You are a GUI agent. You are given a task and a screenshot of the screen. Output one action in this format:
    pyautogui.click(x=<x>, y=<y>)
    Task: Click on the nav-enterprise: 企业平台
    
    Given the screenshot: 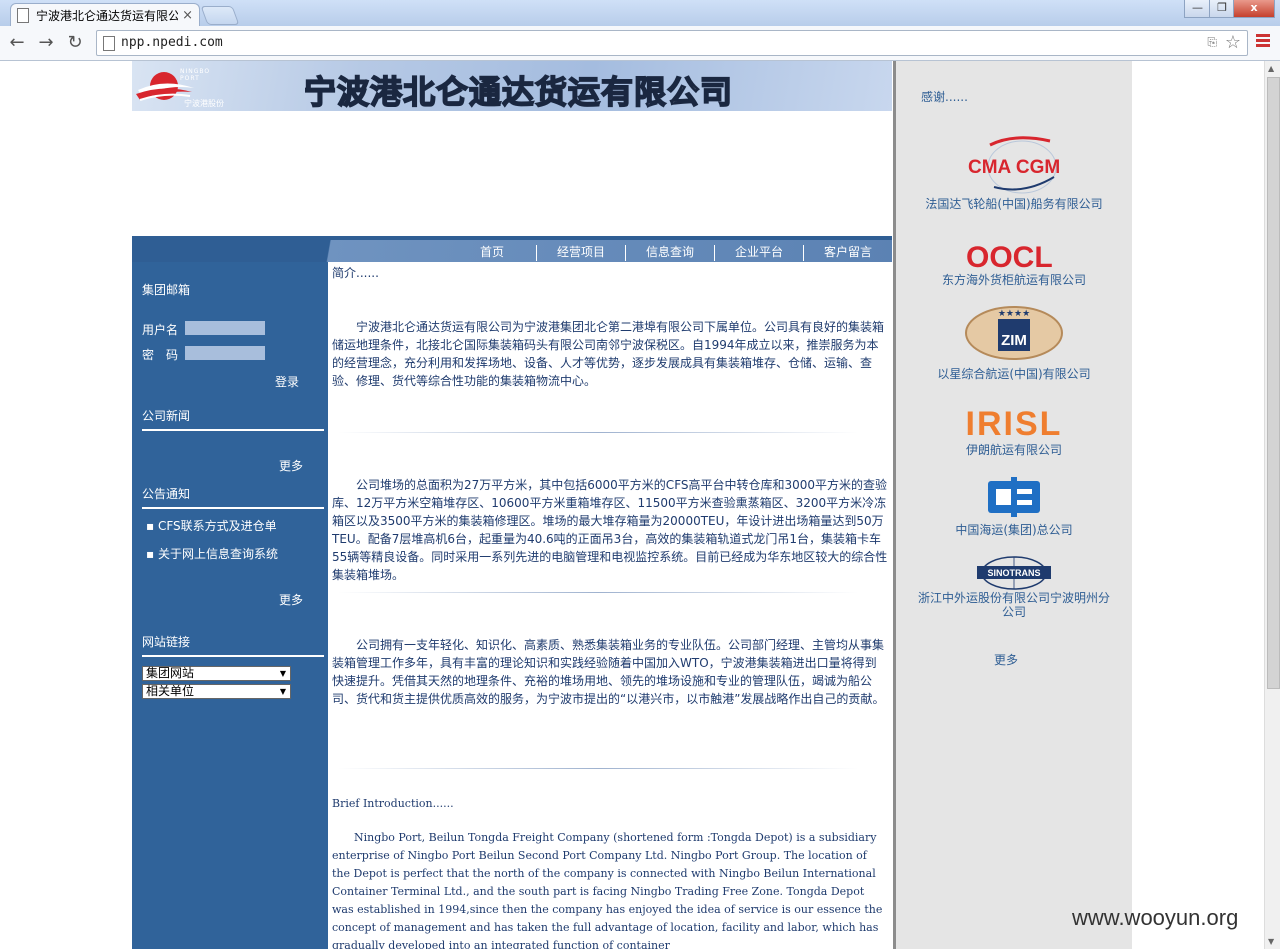 What is the action you would take?
    pyautogui.click(x=758, y=253)
    